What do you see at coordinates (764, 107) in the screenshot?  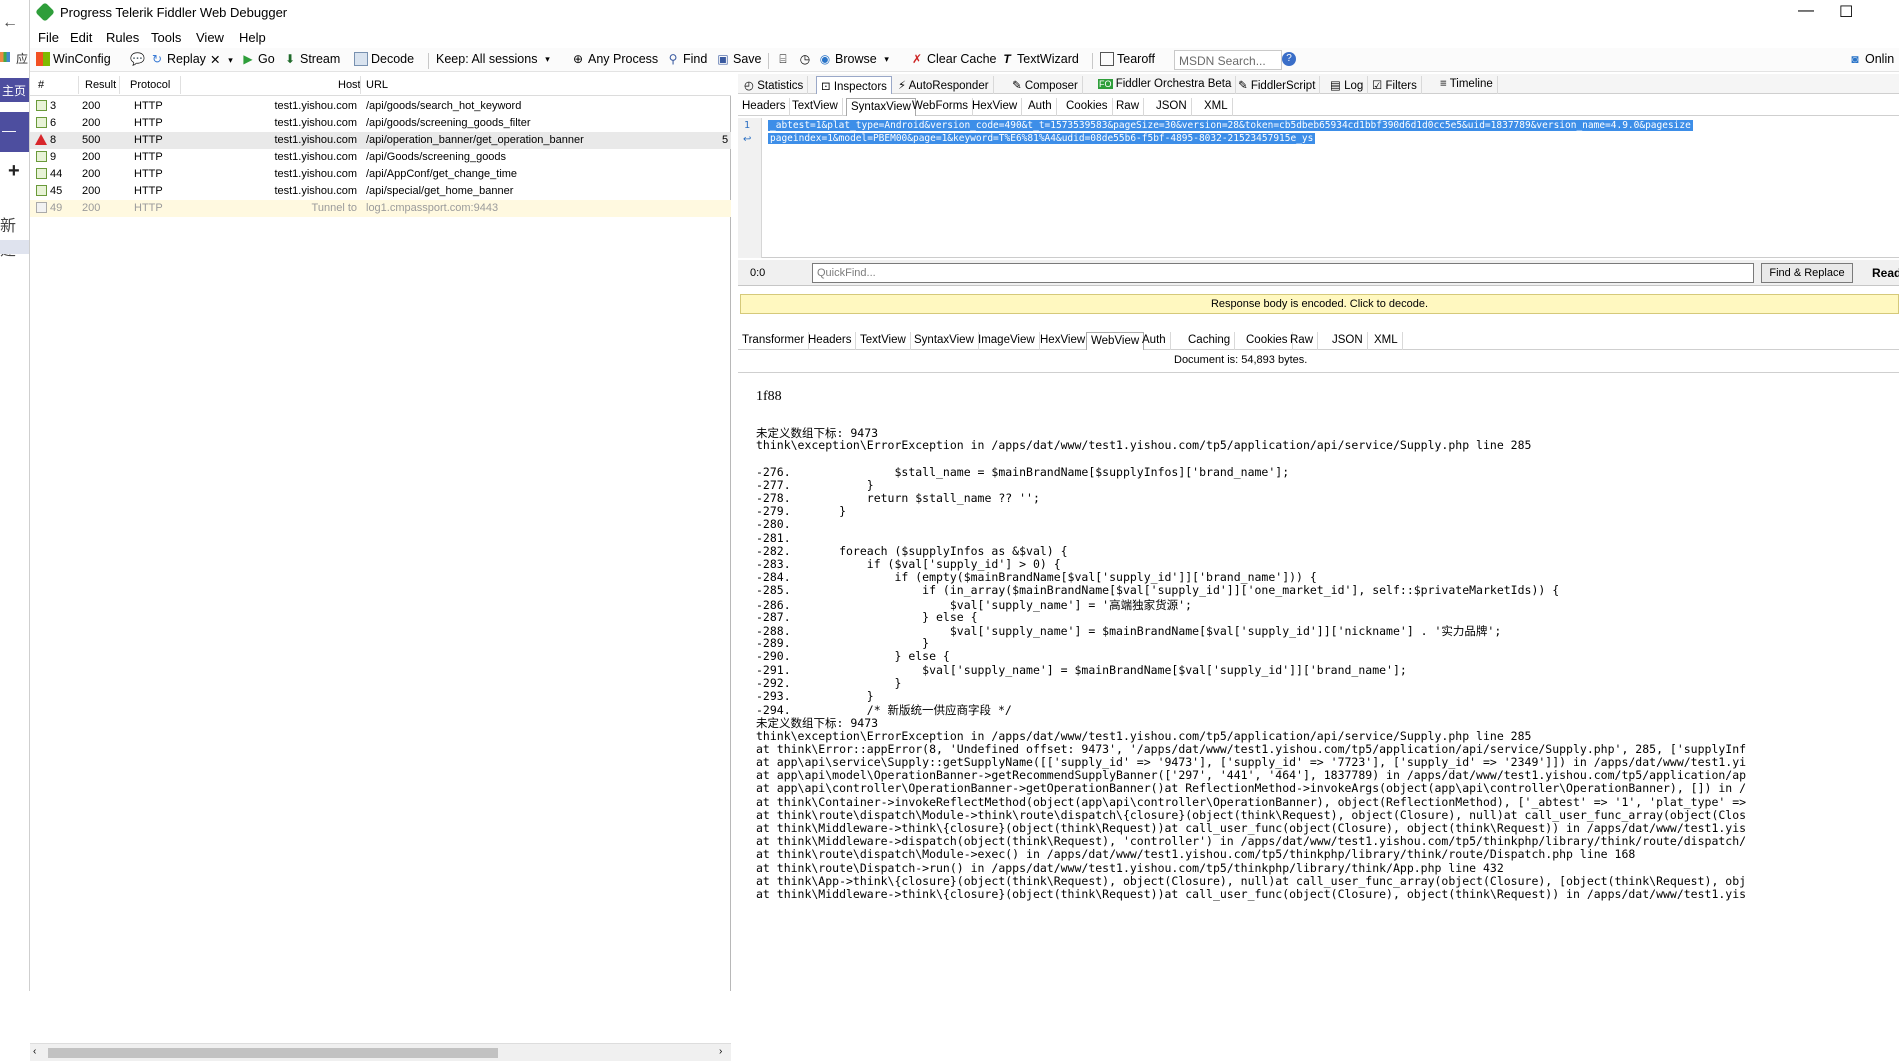 I see `request-tab-headers: Headers` at bounding box center [764, 107].